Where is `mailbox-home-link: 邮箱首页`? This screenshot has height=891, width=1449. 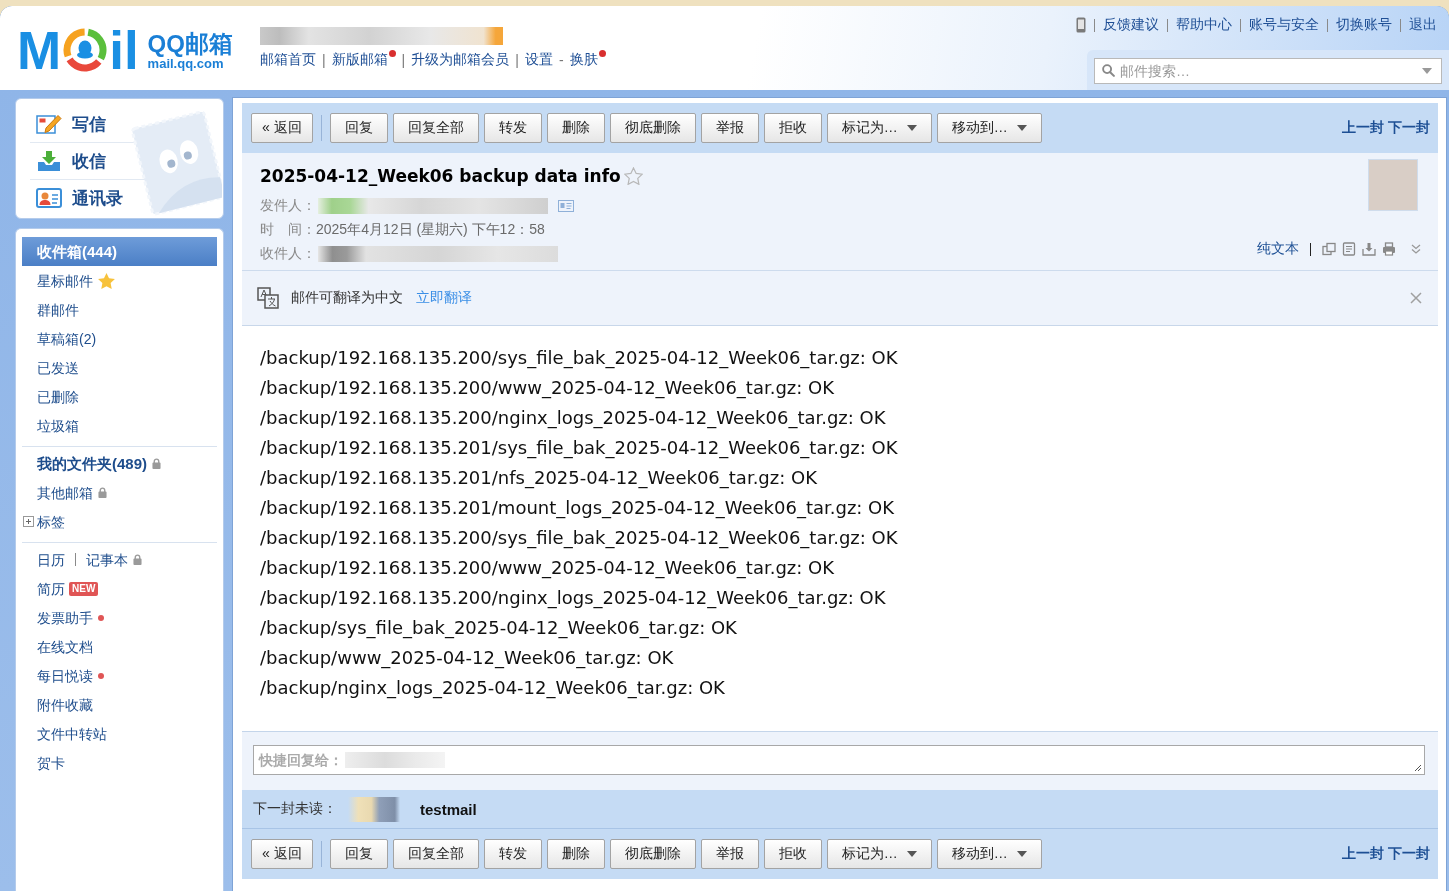
mailbox-home-link: 邮箱首页 is located at coordinates (287, 60).